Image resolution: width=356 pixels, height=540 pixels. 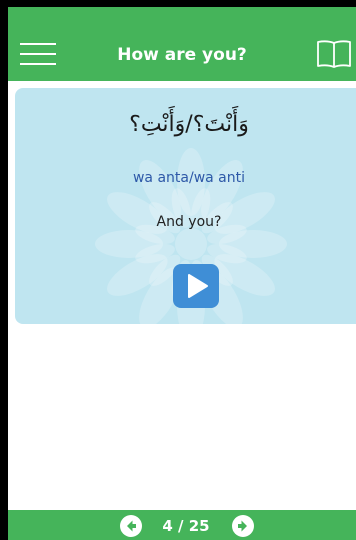 I want to click on arabic-phrase: وَأَنْتَ؟/وَأَنْتِ؟, so click(x=189, y=124).